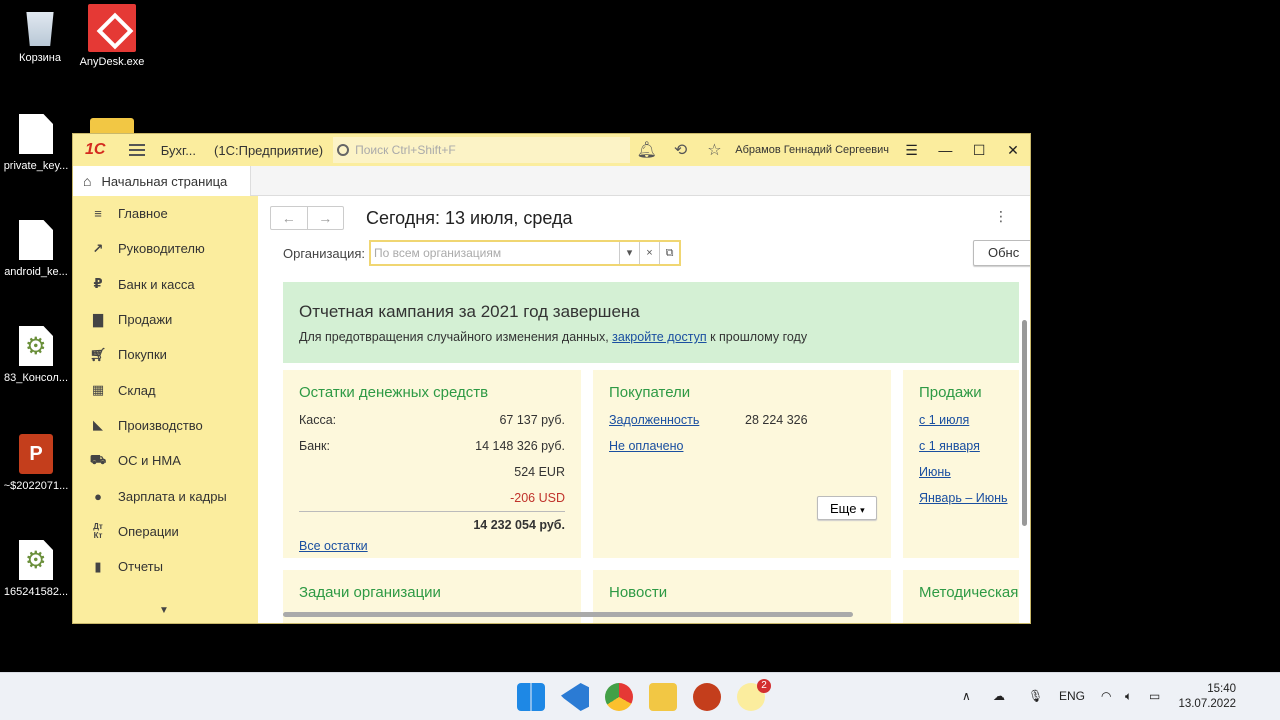  What do you see at coordinates (847, 508) in the screenshot?
I see `more-button: Еще ▾` at bounding box center [847, 508].